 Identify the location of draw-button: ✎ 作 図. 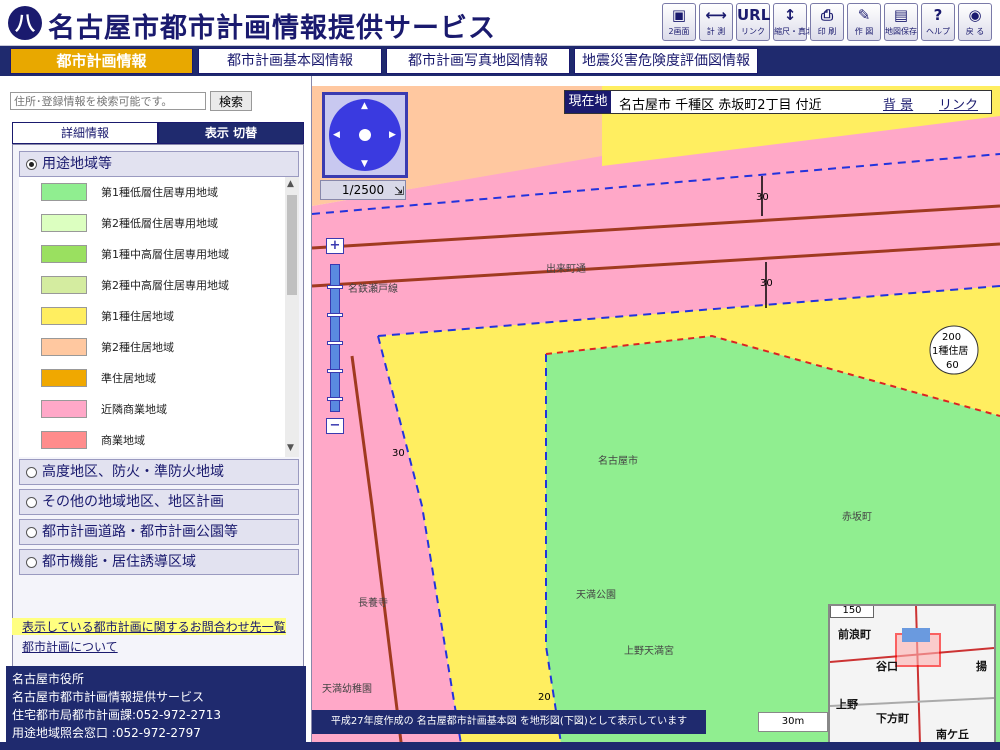
(864, 22).